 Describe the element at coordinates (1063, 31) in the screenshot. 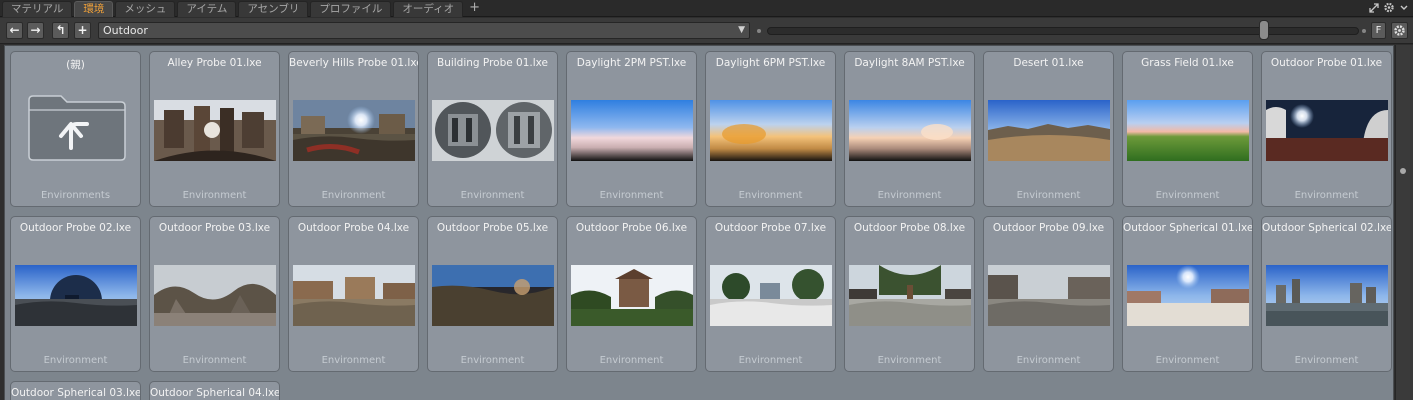

I see `zoom-slider` at that location.